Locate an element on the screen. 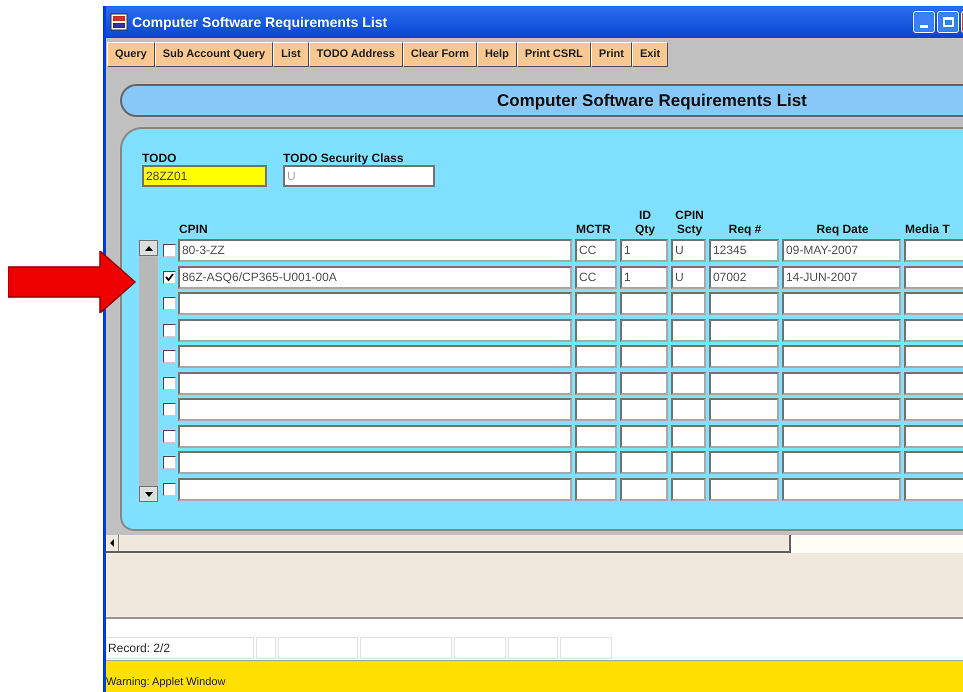 Image resolution: width=963 pixels, height=692 pixels. column-header: Media T is located at coordinates (928, 229).